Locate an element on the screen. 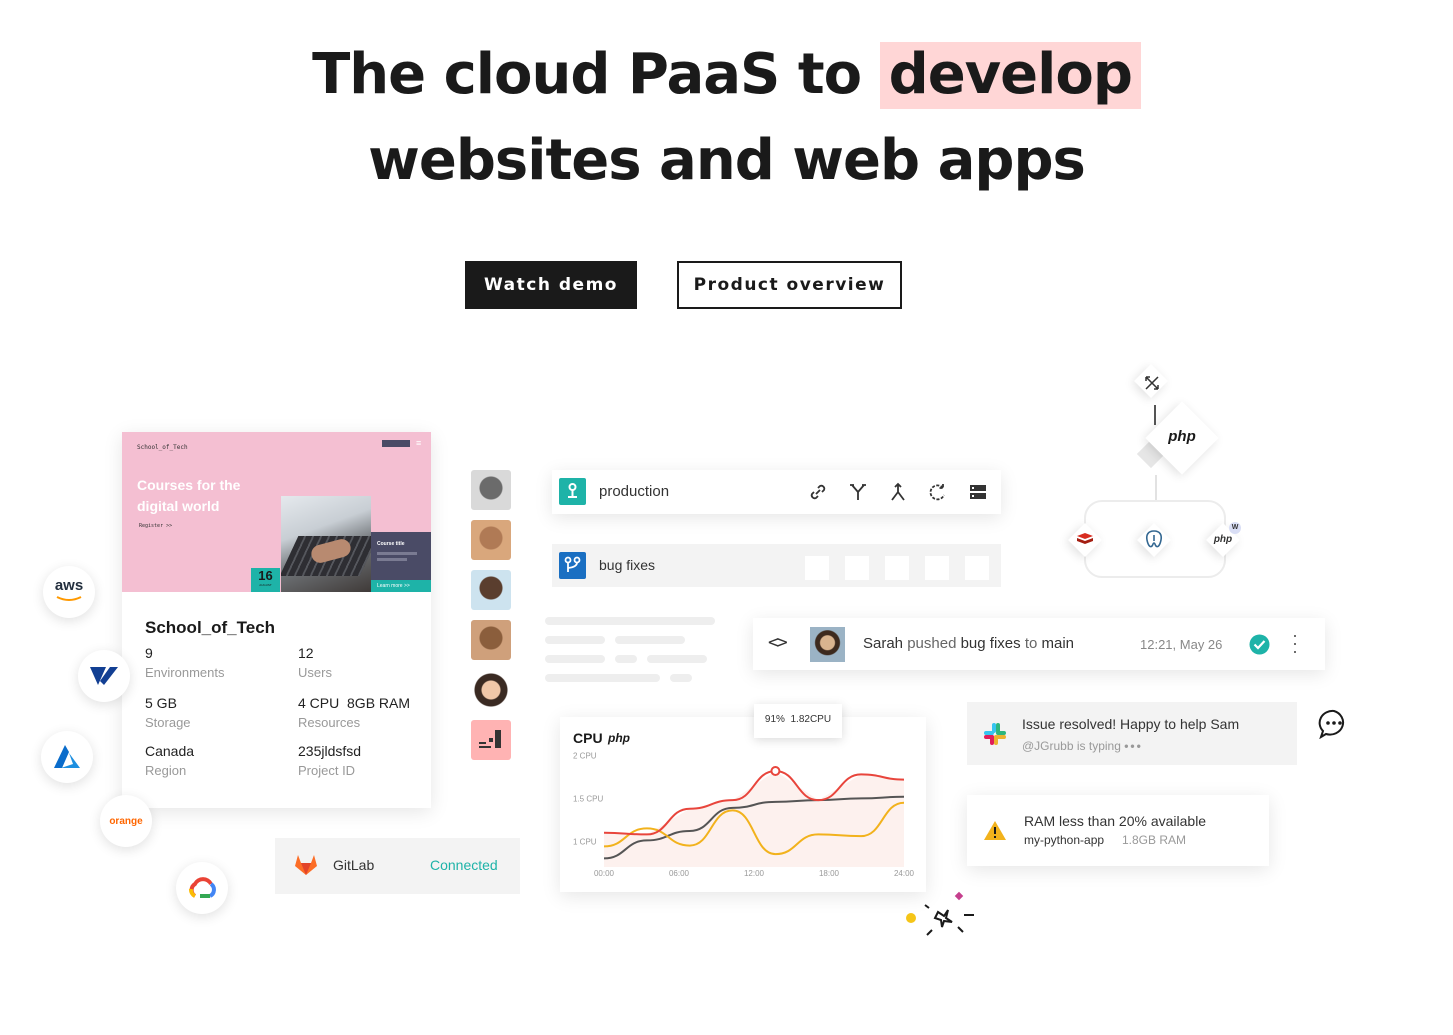 The image size is (1453, 1035). region-label: Region is located at coordinates (166, 770).